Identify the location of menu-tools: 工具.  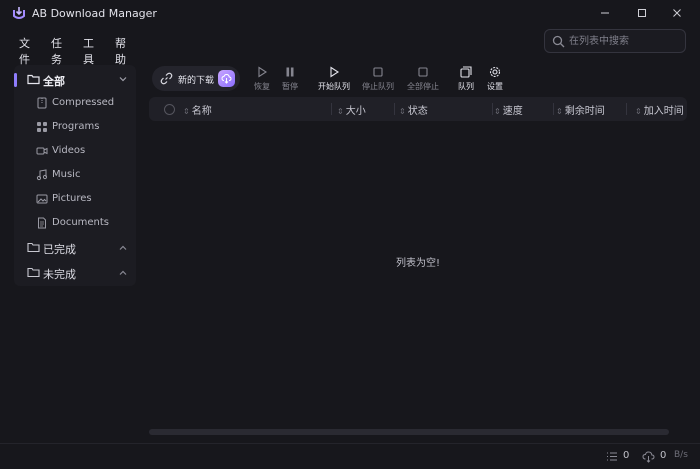
(88, 51).